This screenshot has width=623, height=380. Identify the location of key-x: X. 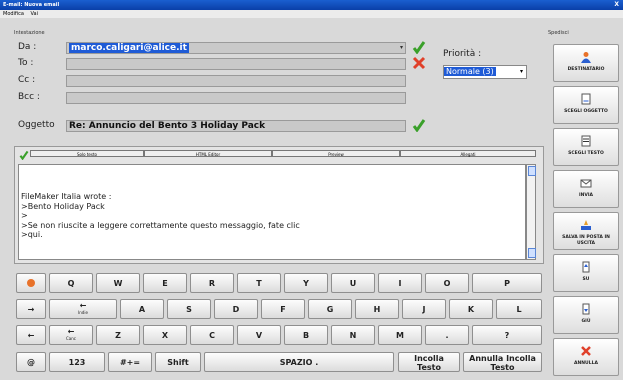
(165, 335).